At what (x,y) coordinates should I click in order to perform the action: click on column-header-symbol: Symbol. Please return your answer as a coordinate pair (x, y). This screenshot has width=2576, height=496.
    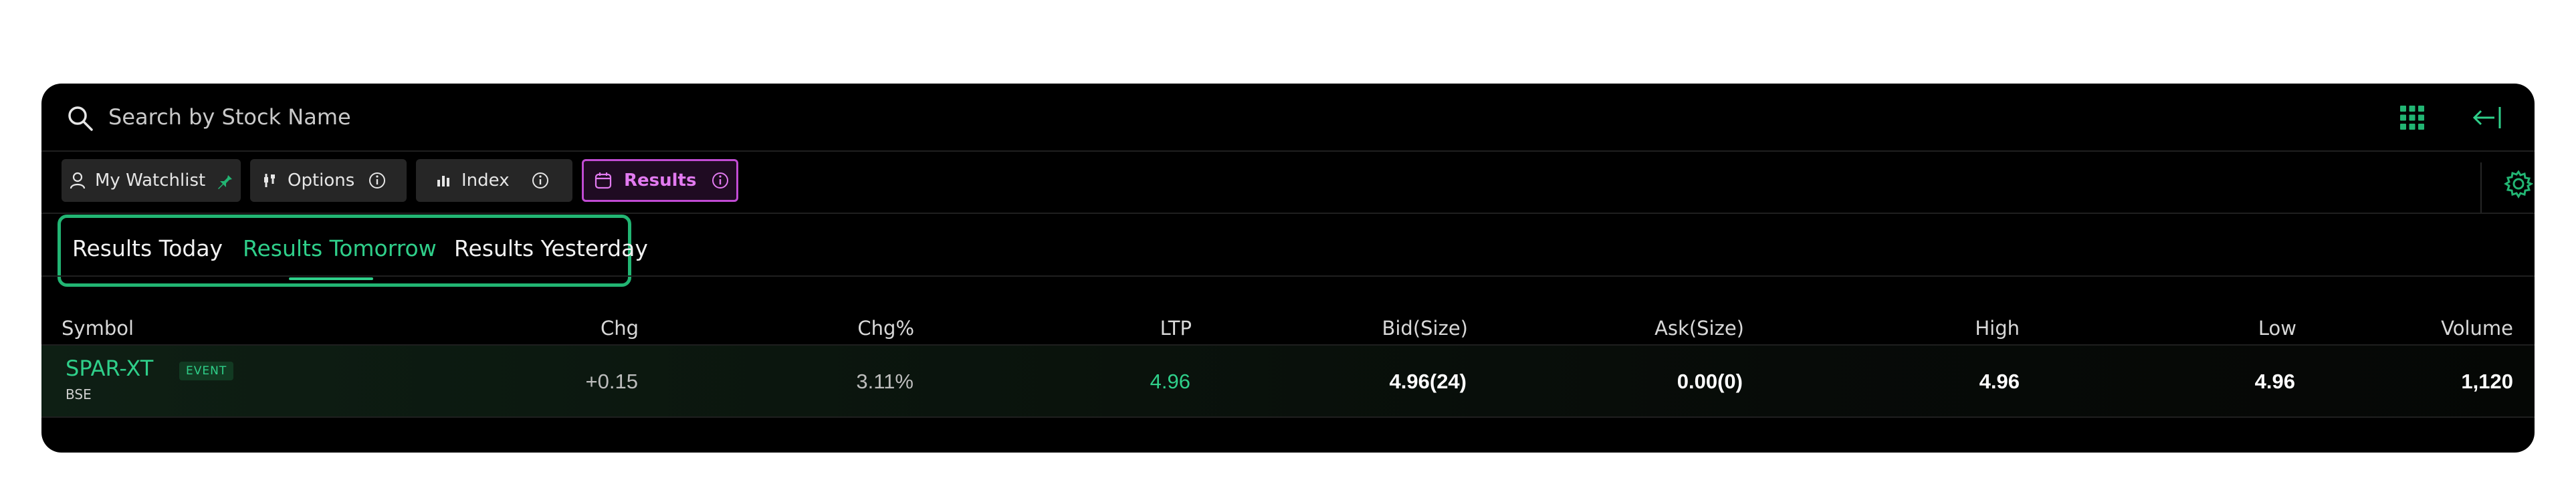
    Looking at the image, I should click on (98, 328).